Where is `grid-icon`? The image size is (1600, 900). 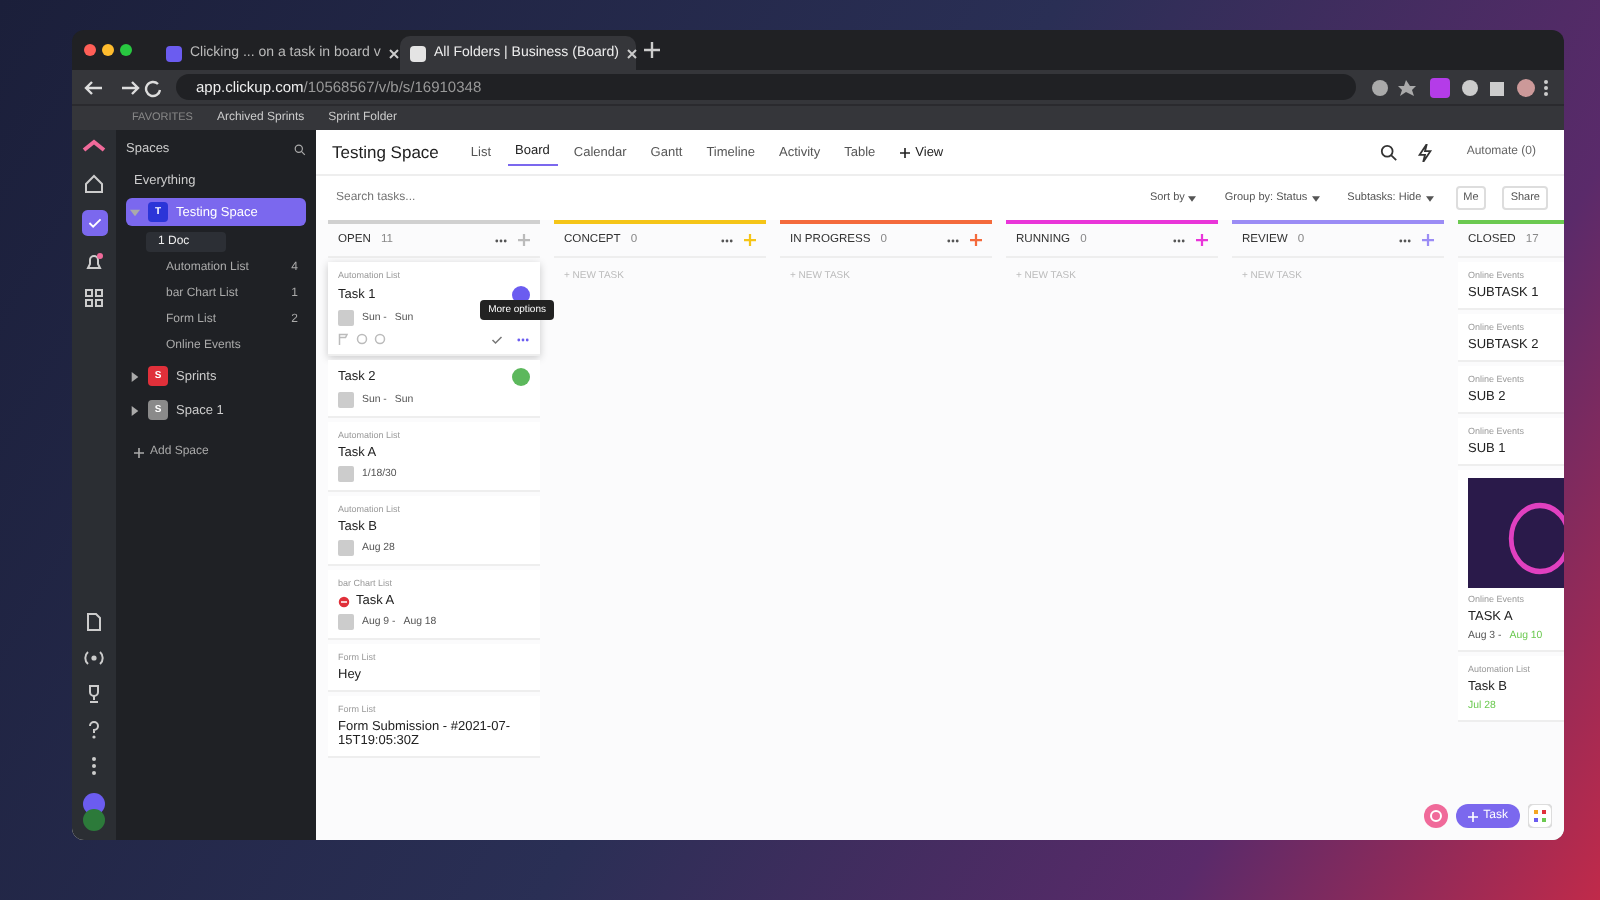
grid-icon is located at coordinates (94, 298).